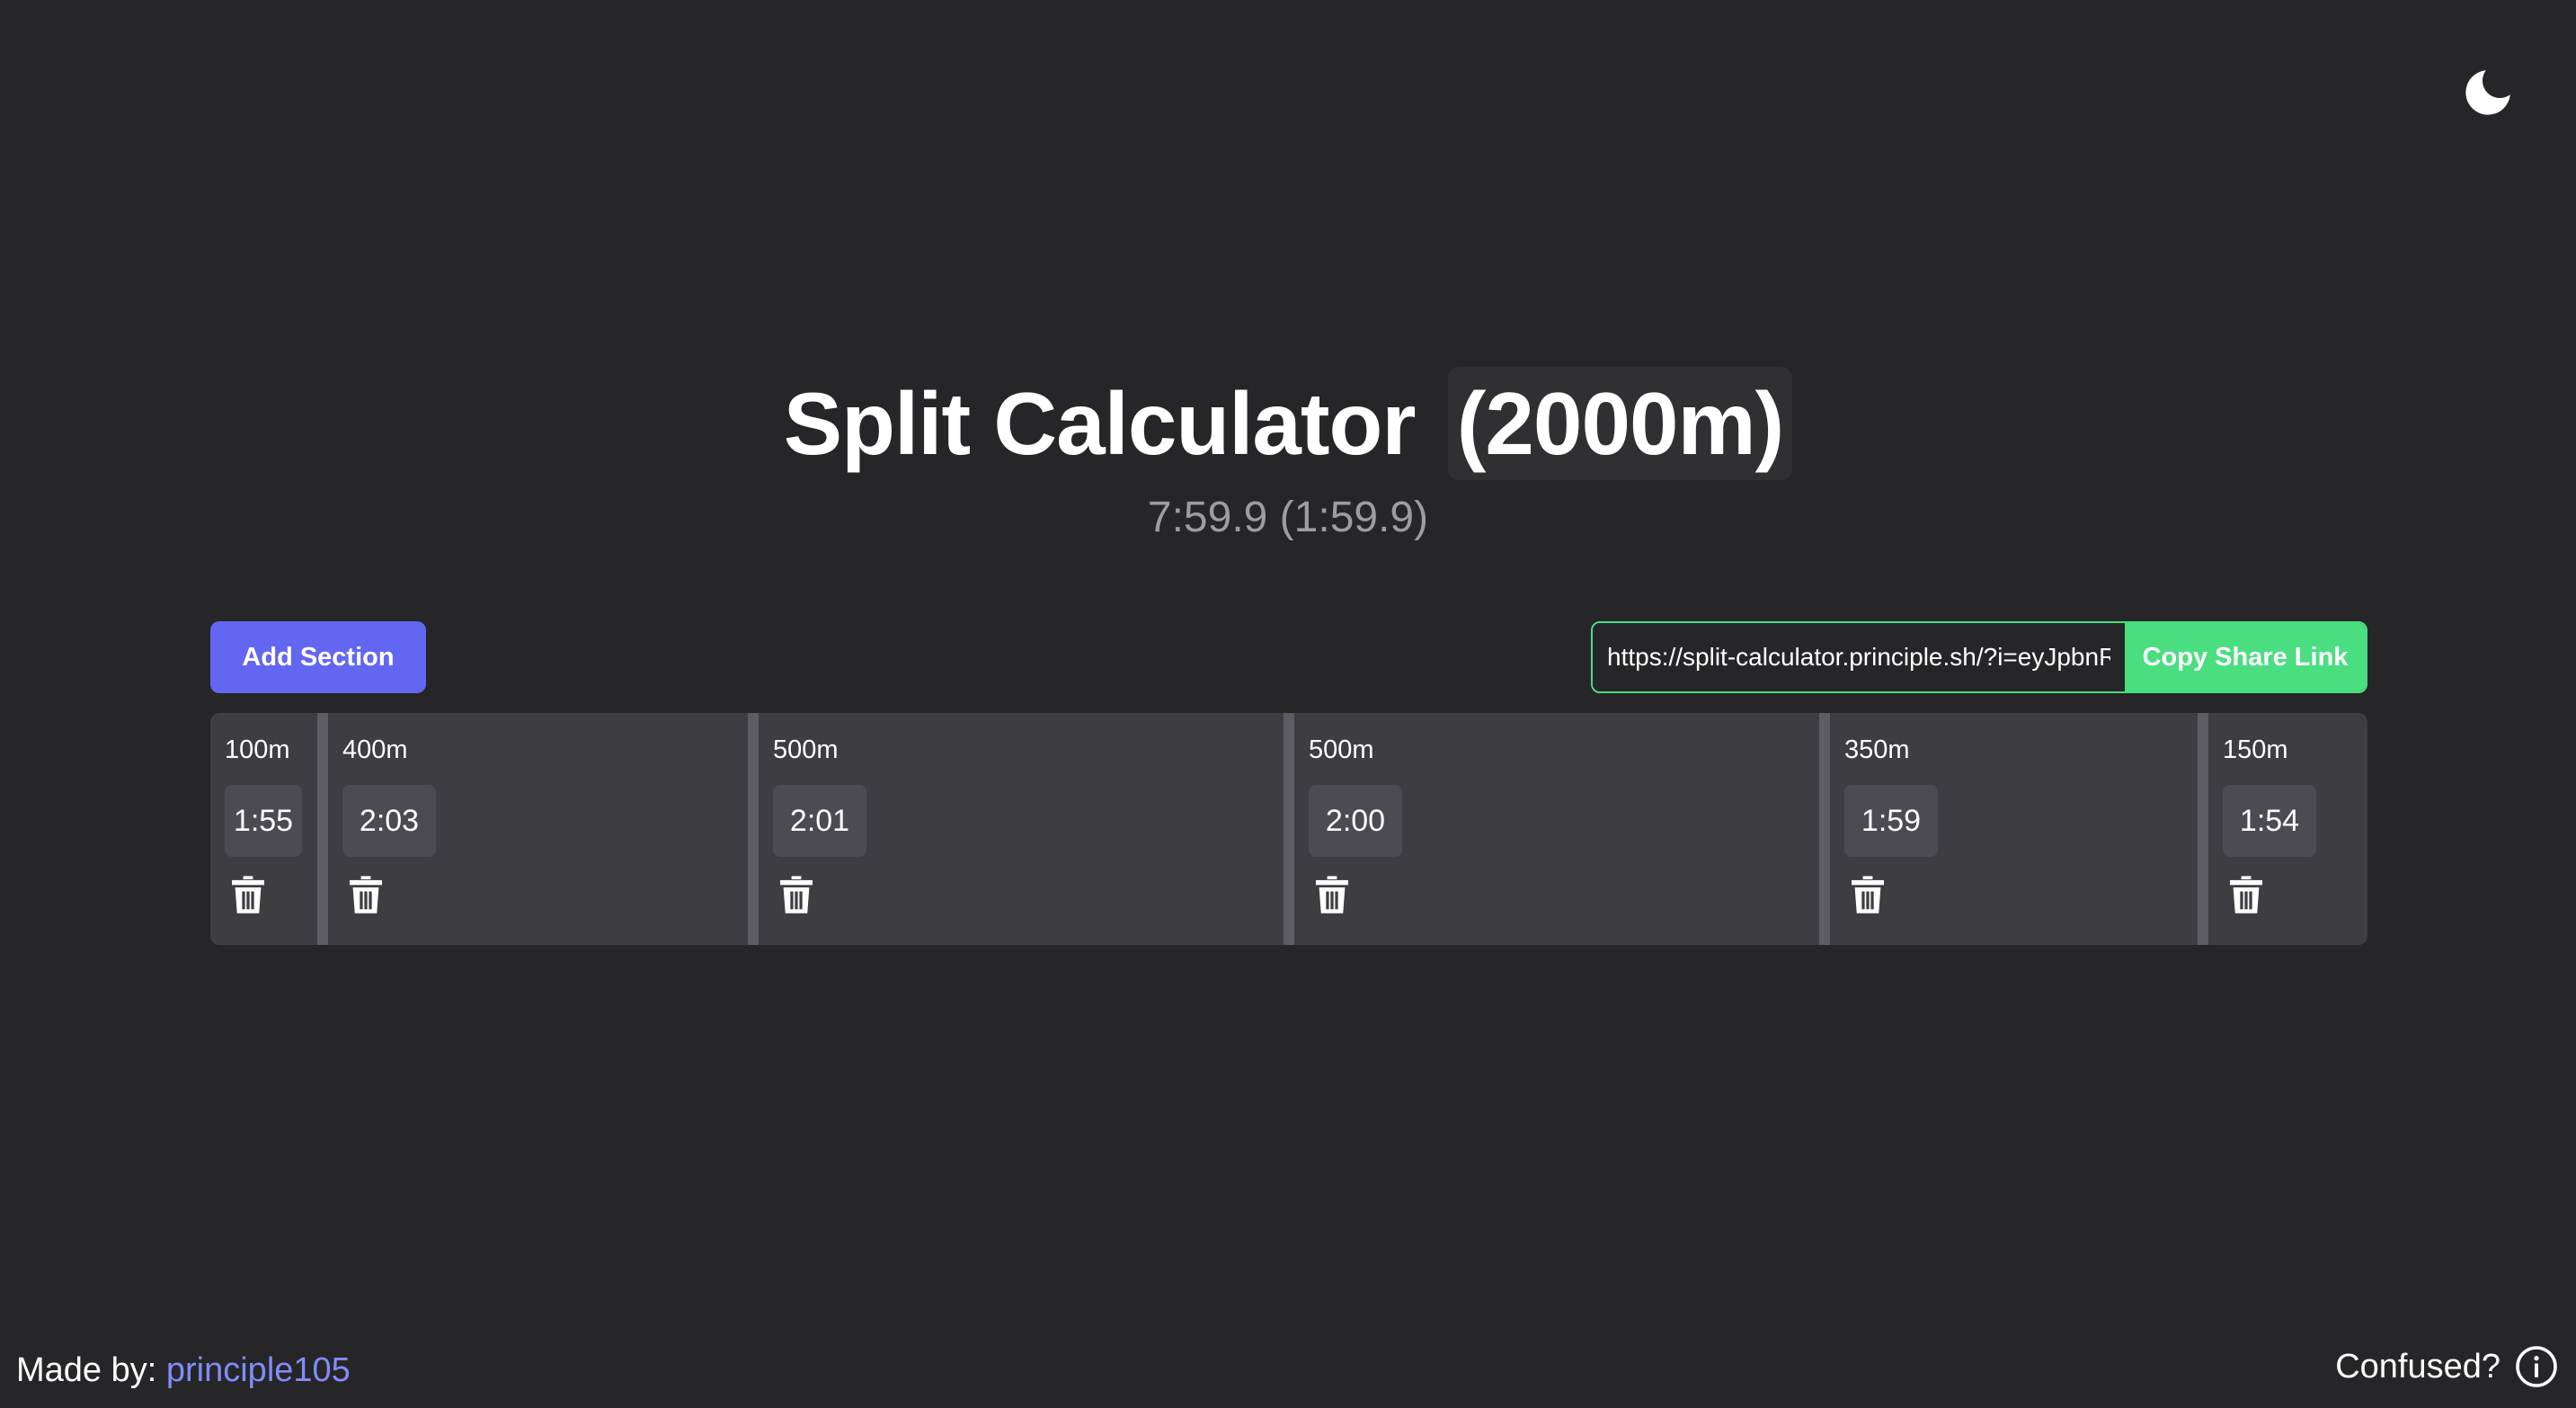 The width and height of the screenshot is (2576, 1408). Describe the element at coordinates (1100, 424) in the screenshot. I see `title-text: Split Calculator` at that location.